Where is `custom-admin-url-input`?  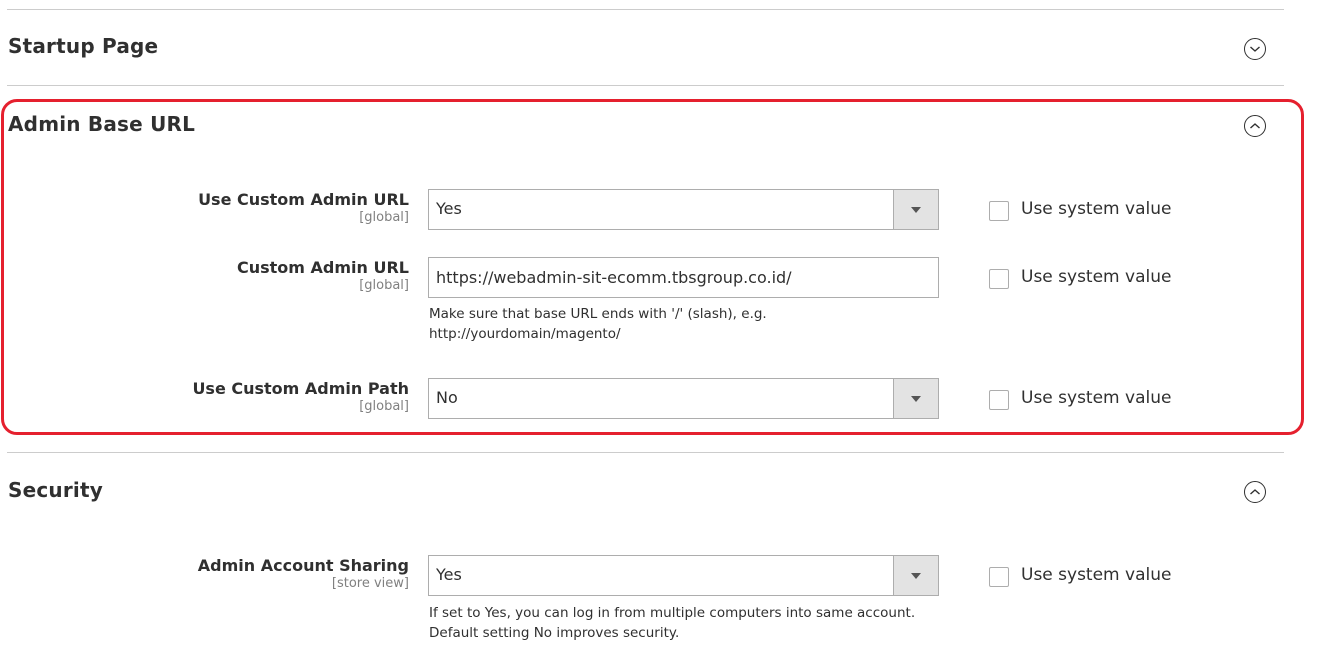 custom-admin-url-input is located at coordinates (683, 277).